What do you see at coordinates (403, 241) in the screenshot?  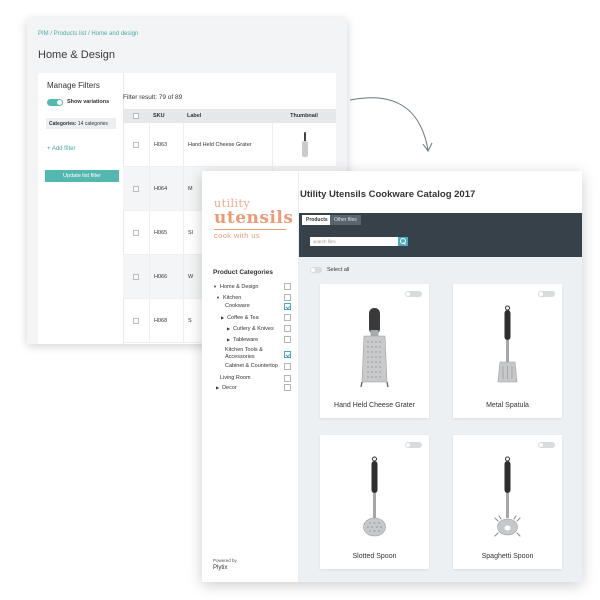 I see `search-icon` at bounding box center [403, 241].